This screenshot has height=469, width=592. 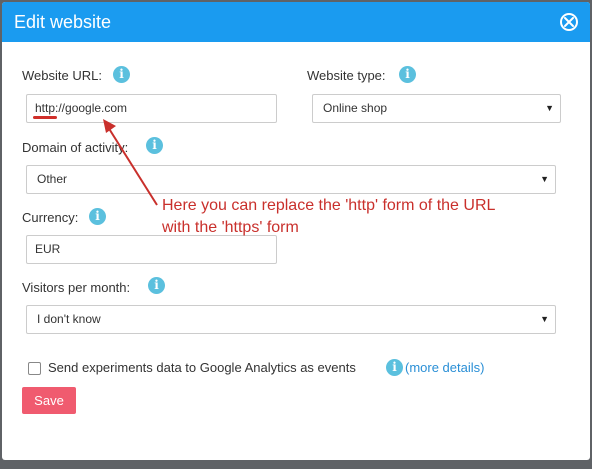 What do you see at coordinates (230, 227) in the screenshot?
I see `annotation-line-2: with the 'https' form` at bounding box center [230, 227].